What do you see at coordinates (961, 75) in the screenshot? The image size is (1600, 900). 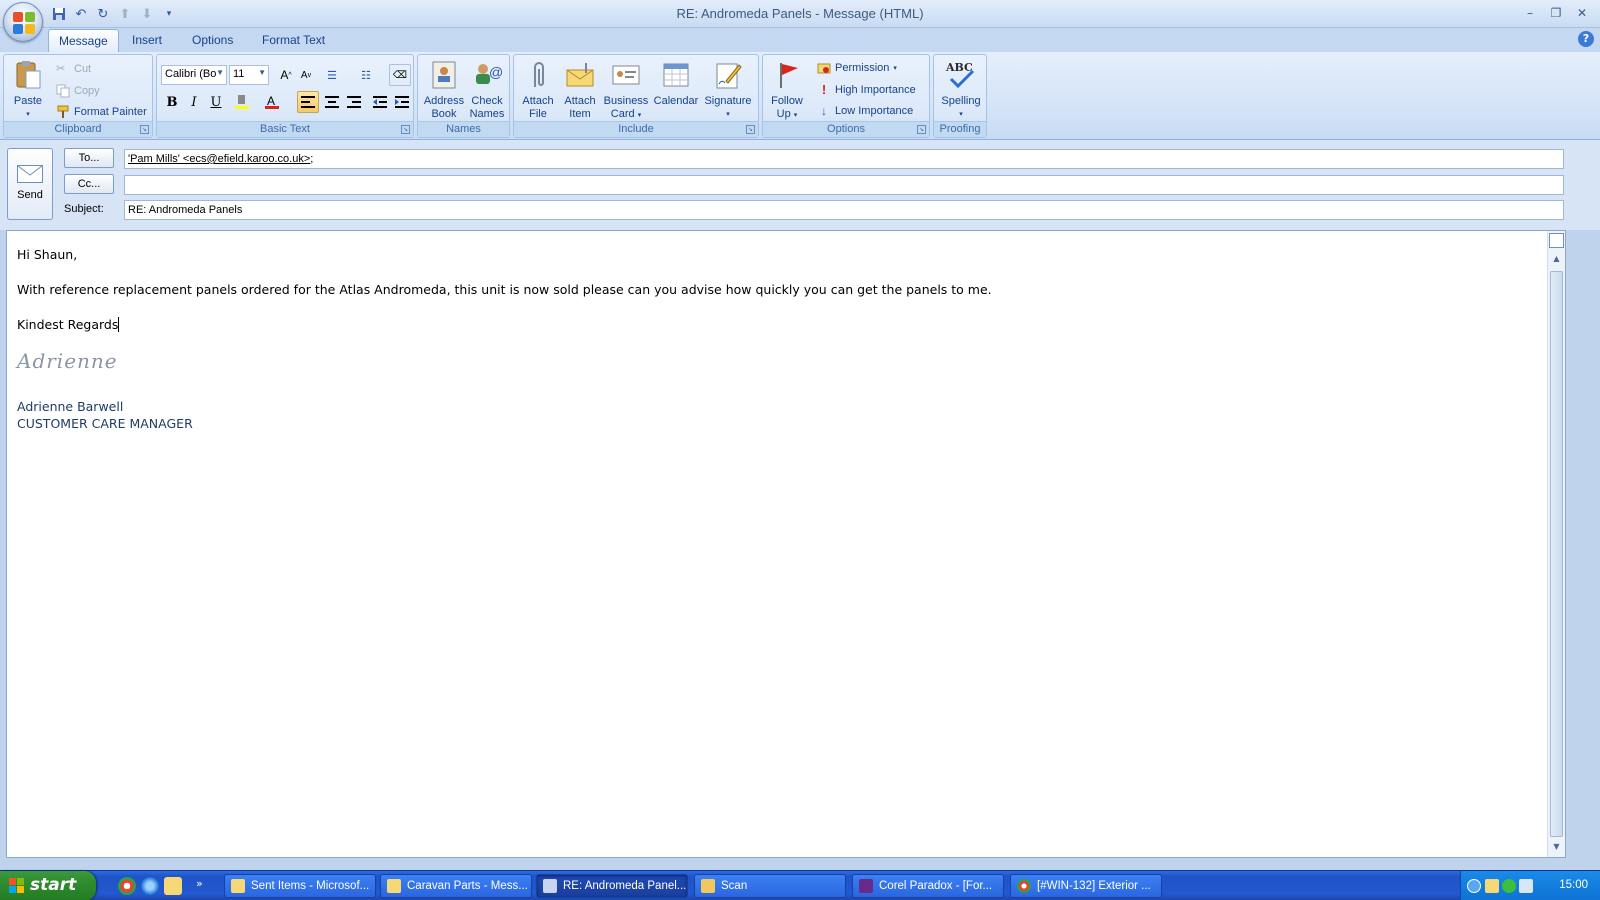 I see `spellcheck-icon: ABC` at bounding box center [961, 75].